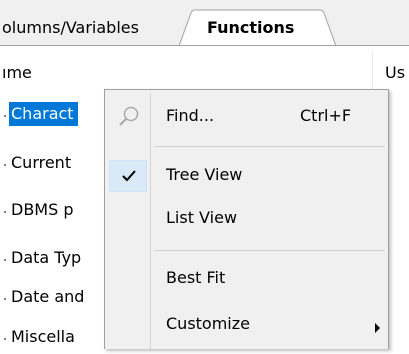 The height and width of the screenshot is (354, 409). What do you see at coordinates (395, 72) in the screenshot?
I see `column-header-usage: Us` at bounding box center [395, 72].